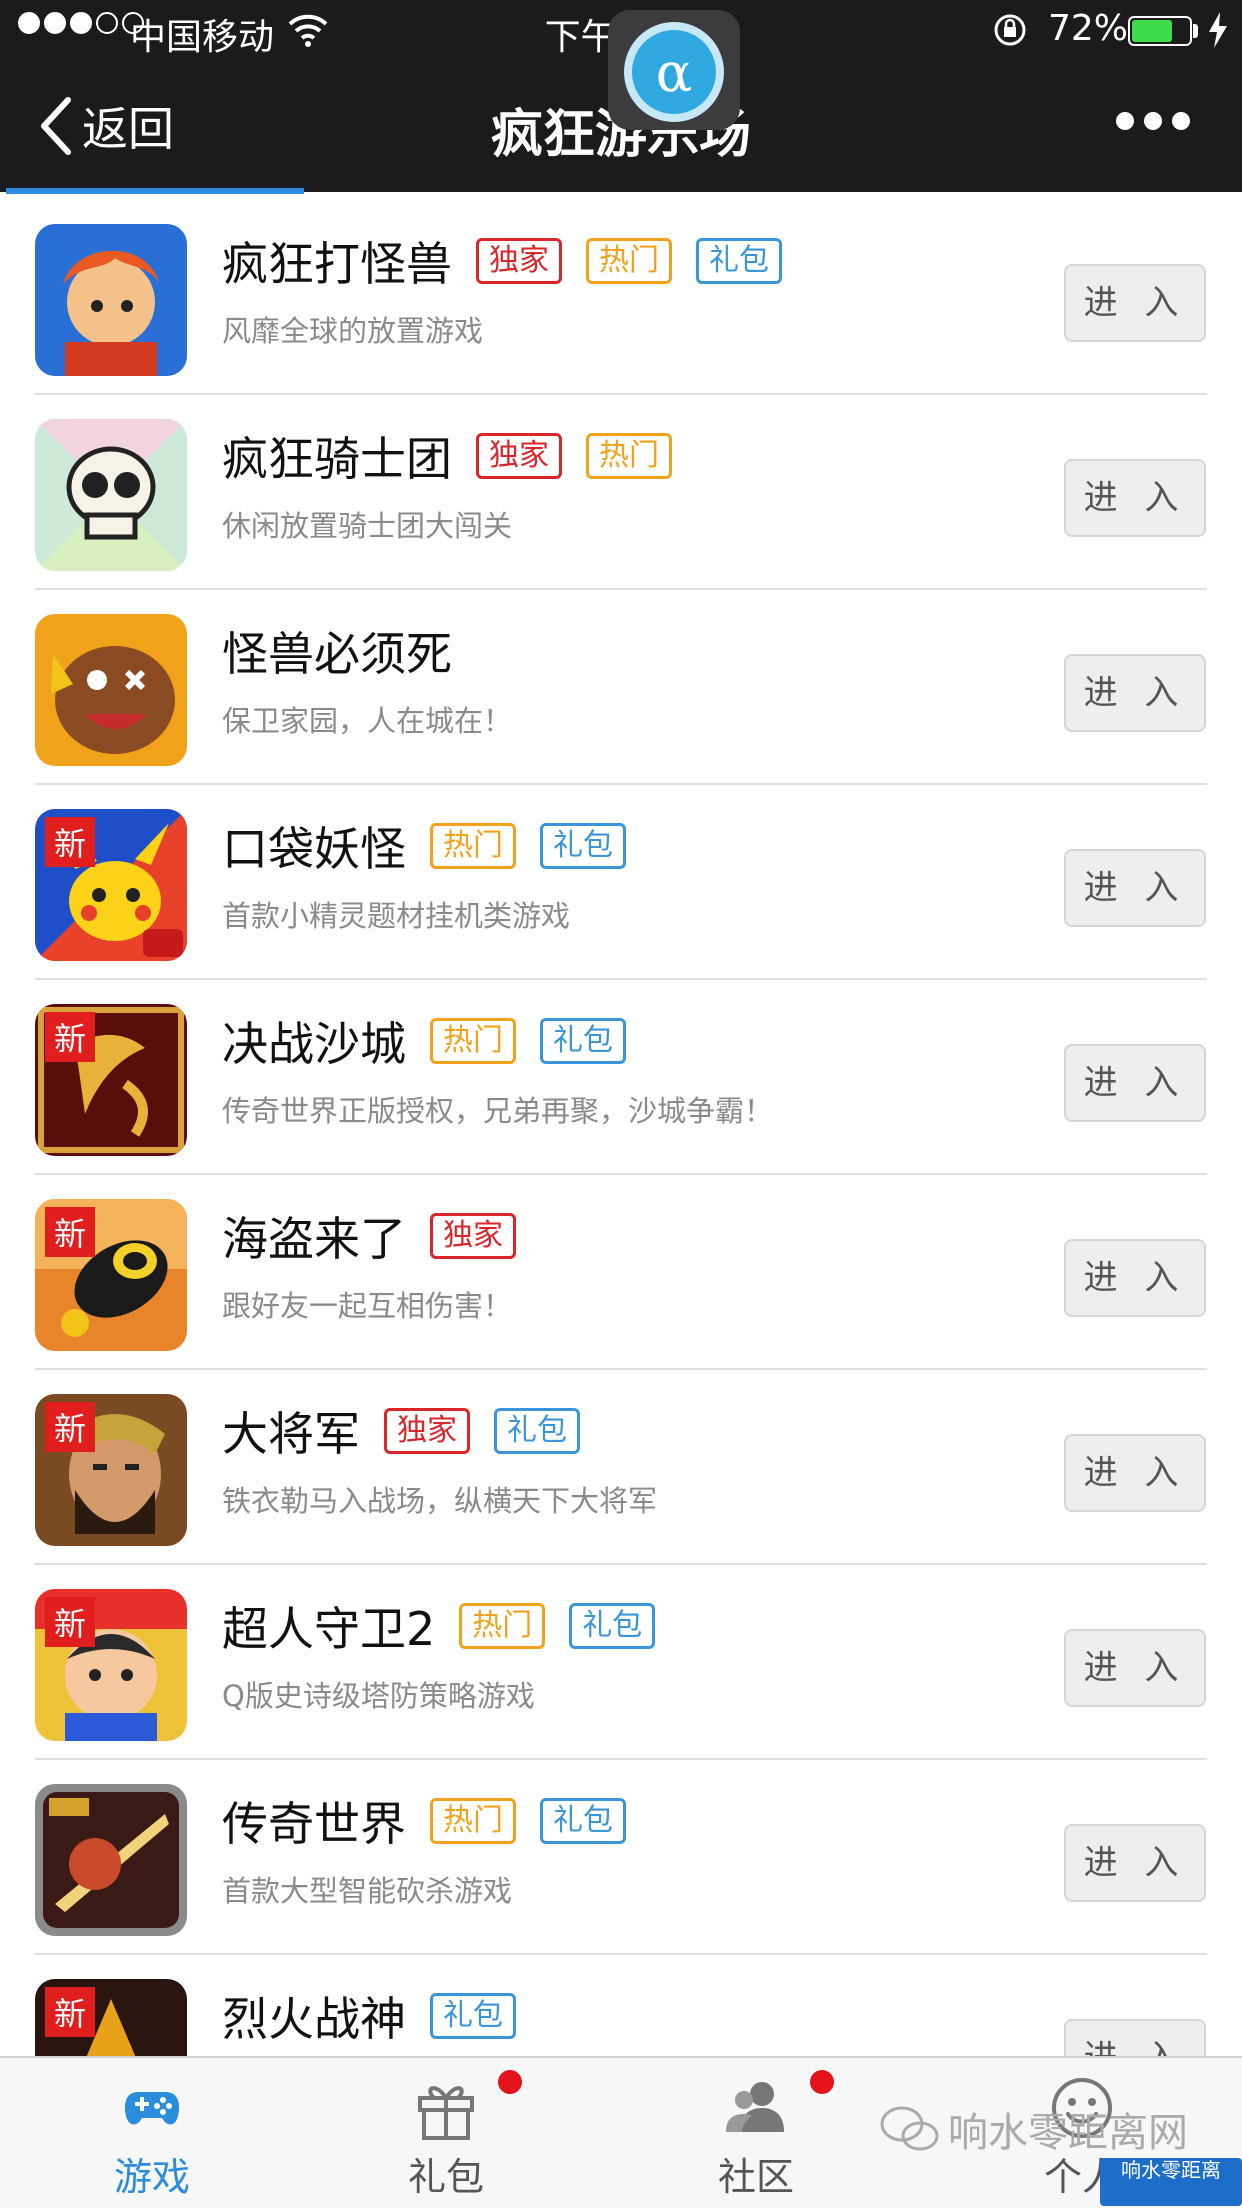 This screenshot has height=2208, width=1242. I want to click on community-notification-dot, so click(822, 2082).